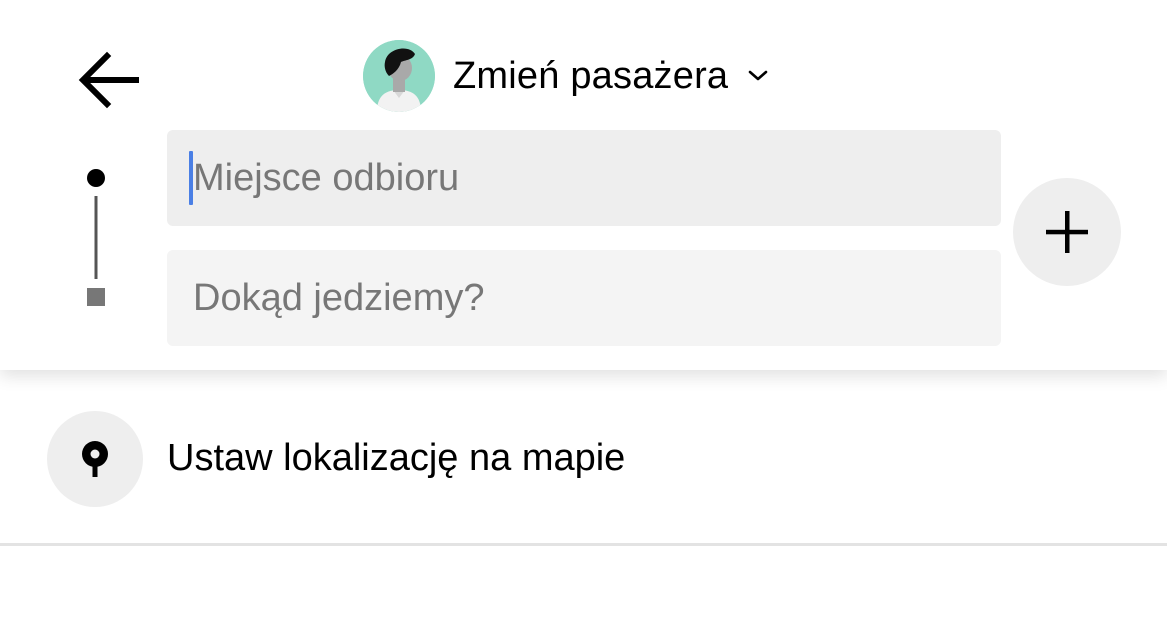 This screenshot has height=626, width=1167. I want to click on pickup-placeholder: Miejsce odbioru, so click(326, 177).